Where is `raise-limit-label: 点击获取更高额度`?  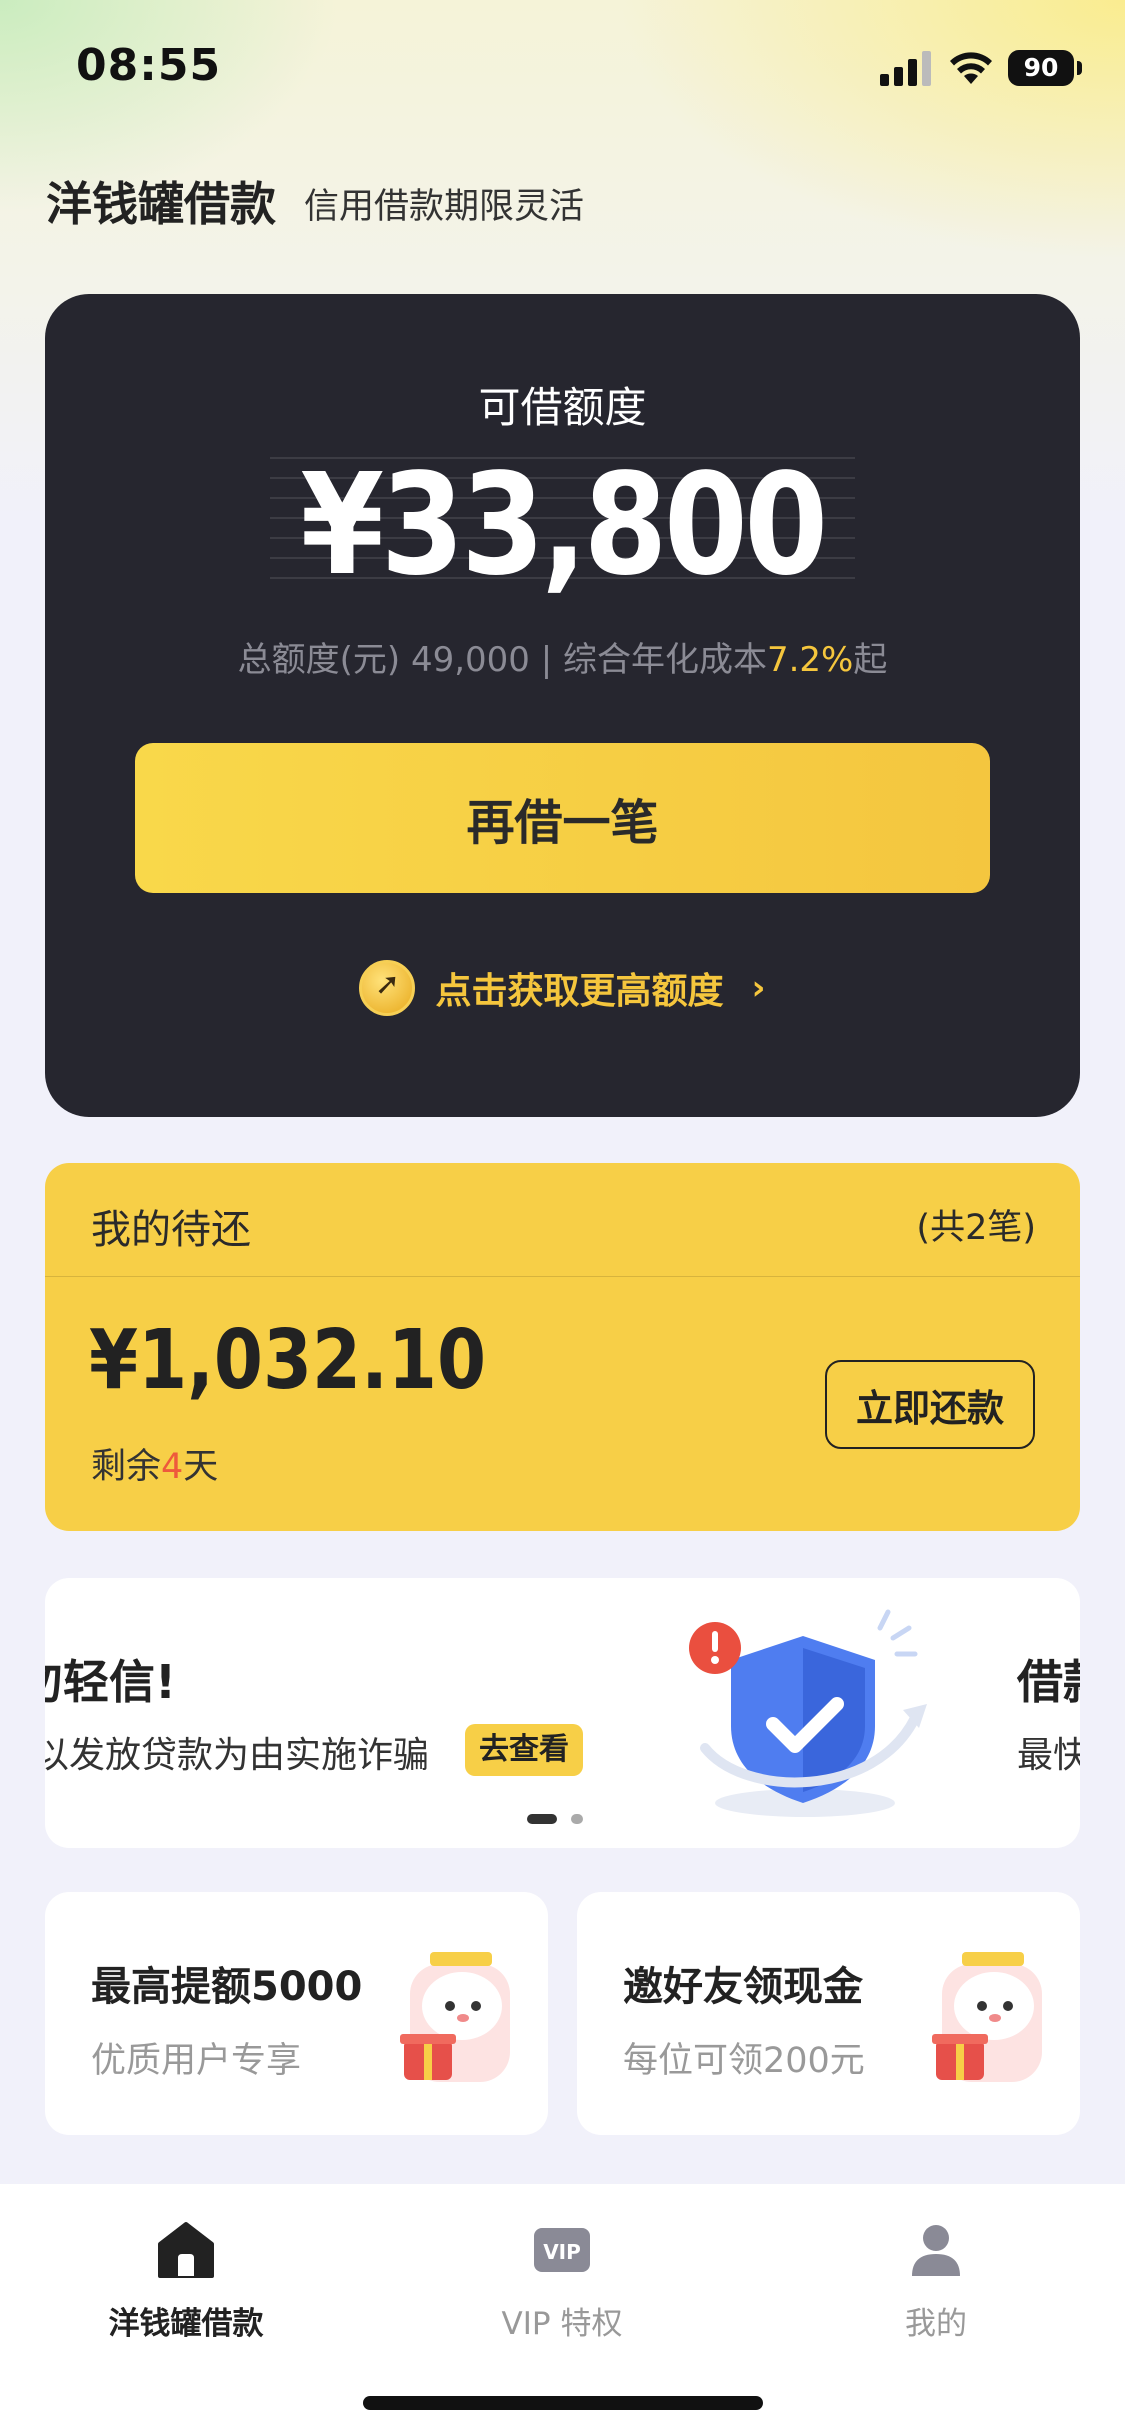 raise-limit-label: 点击获取更高额度 is located at coordinates (579, 991).